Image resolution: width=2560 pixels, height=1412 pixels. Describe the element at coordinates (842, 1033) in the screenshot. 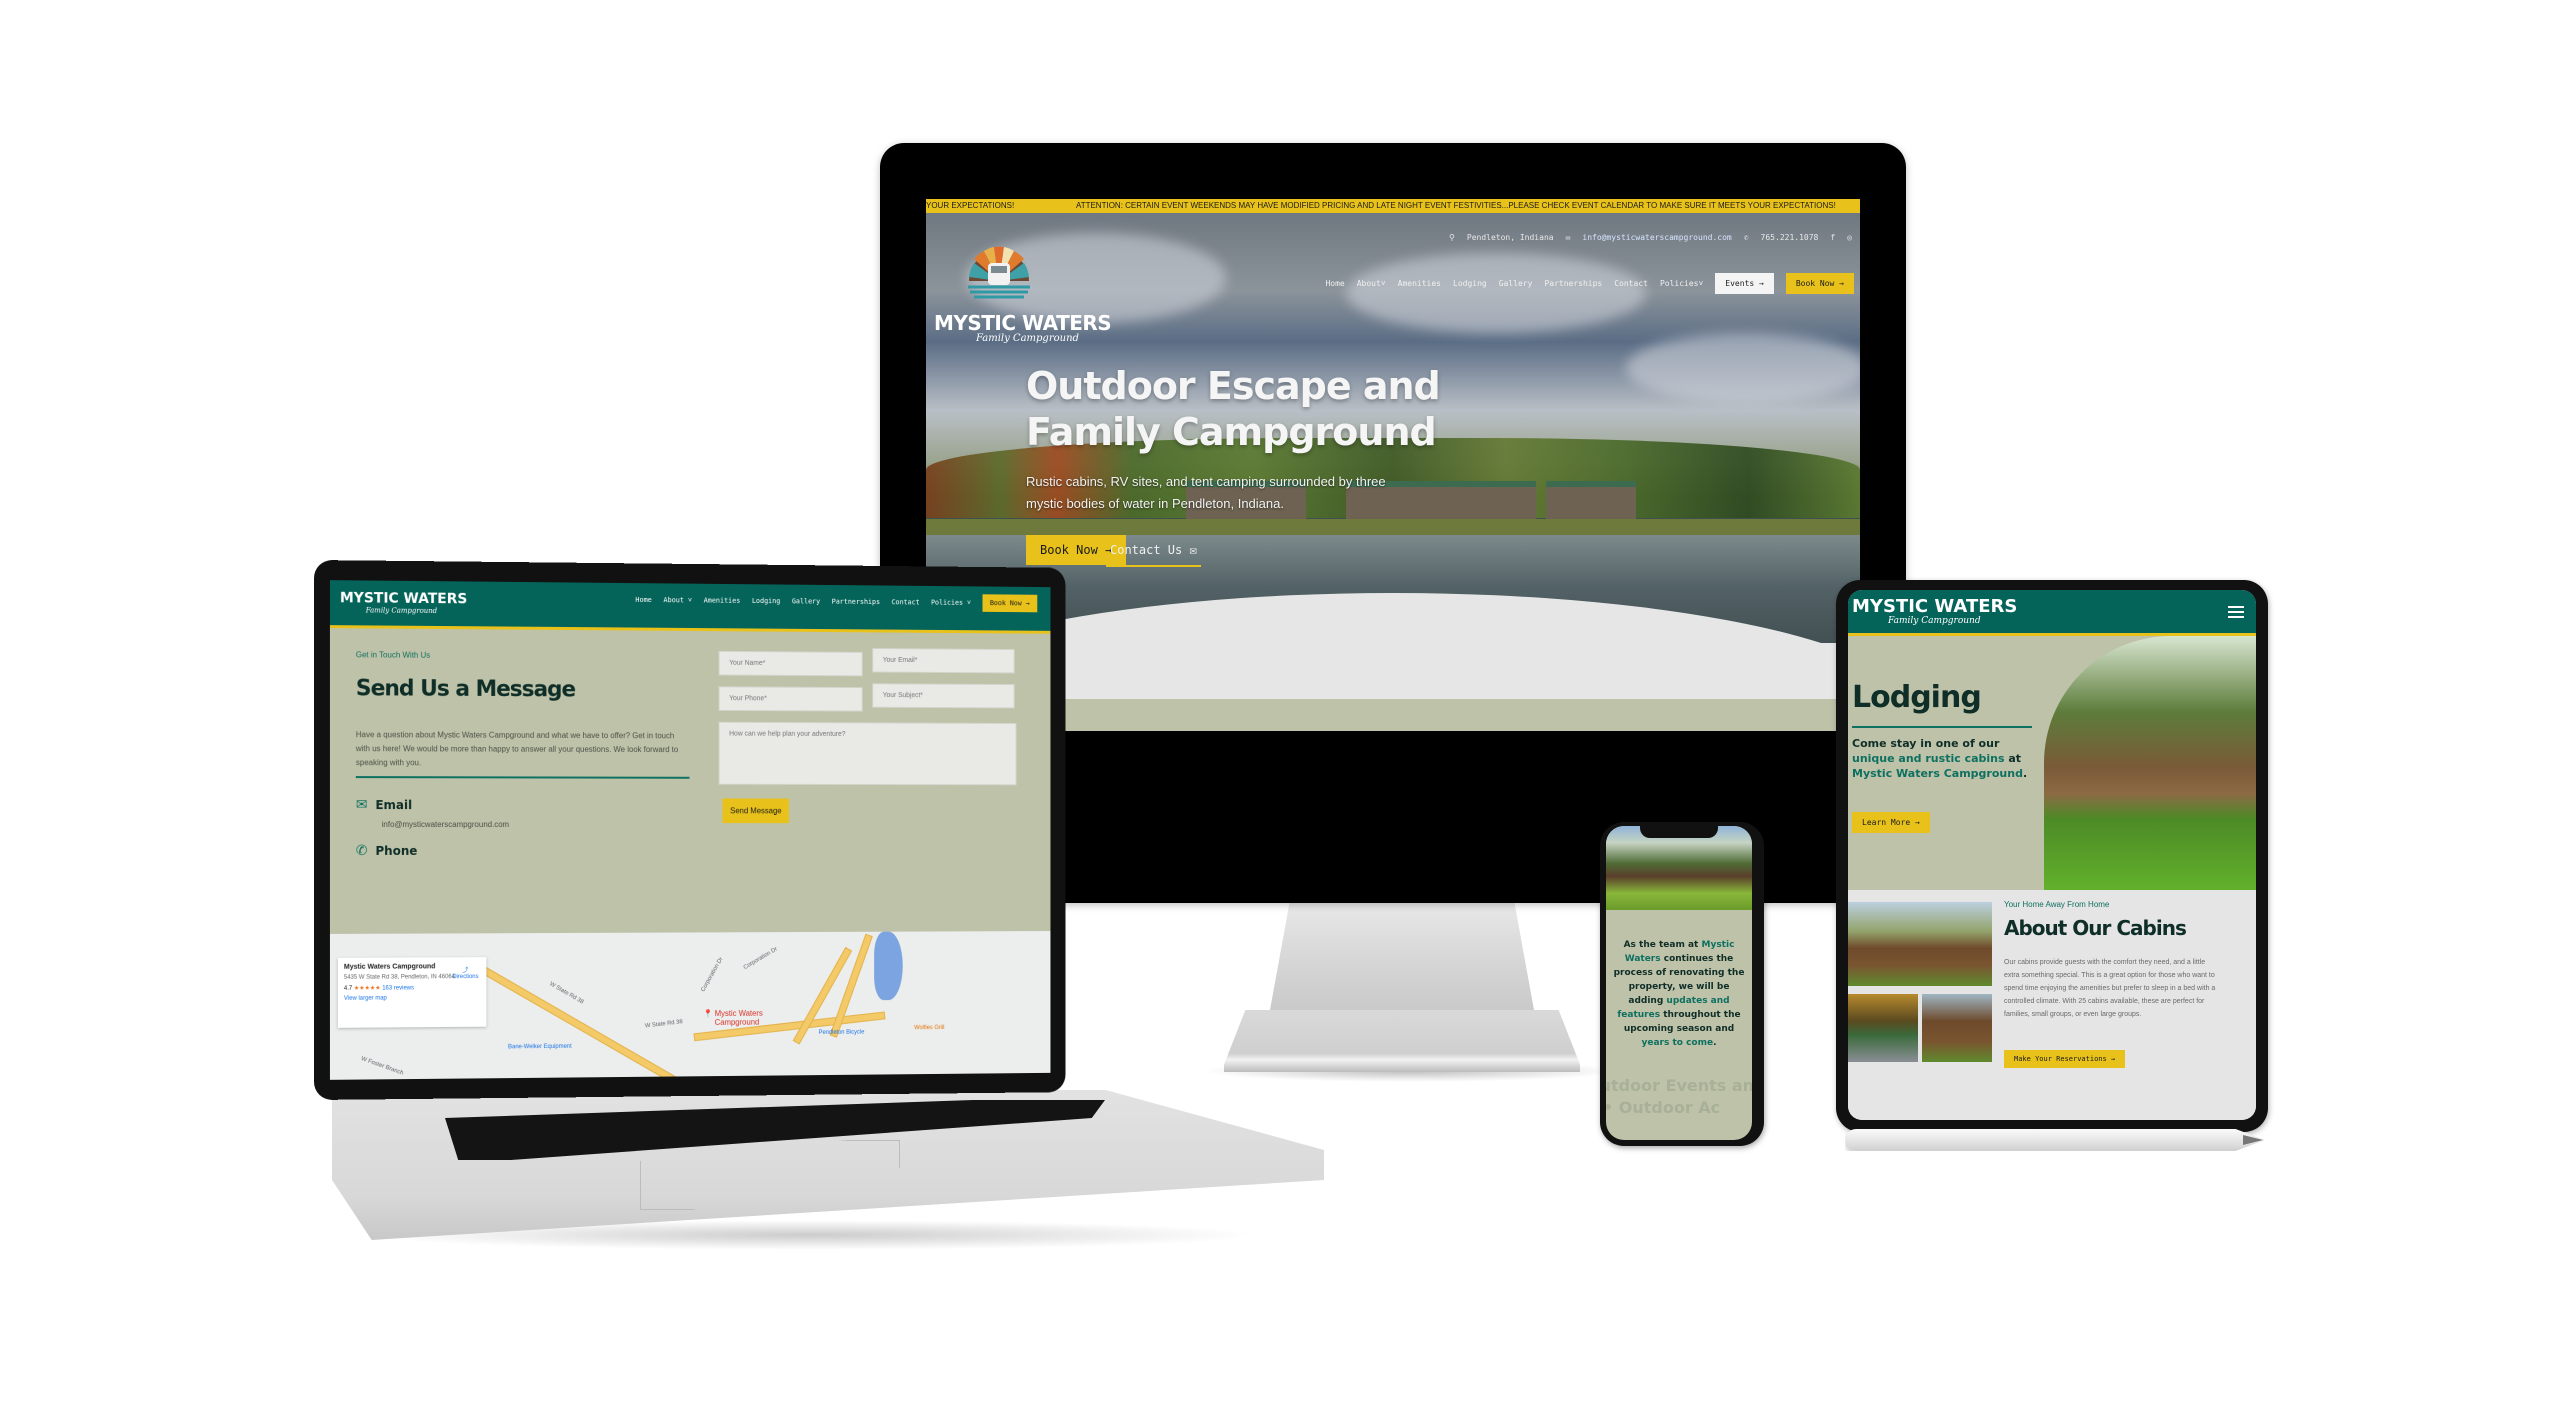

I see `map-poi: Pendleton Bicycle` at that location.